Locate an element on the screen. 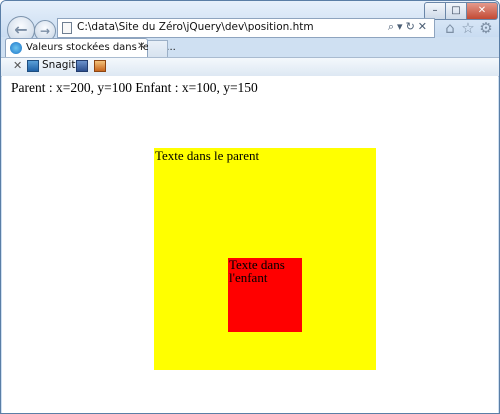 The width and height of the screenshot is (500, 414). home-icon: ⌂ is located at coordinates (450, 28).